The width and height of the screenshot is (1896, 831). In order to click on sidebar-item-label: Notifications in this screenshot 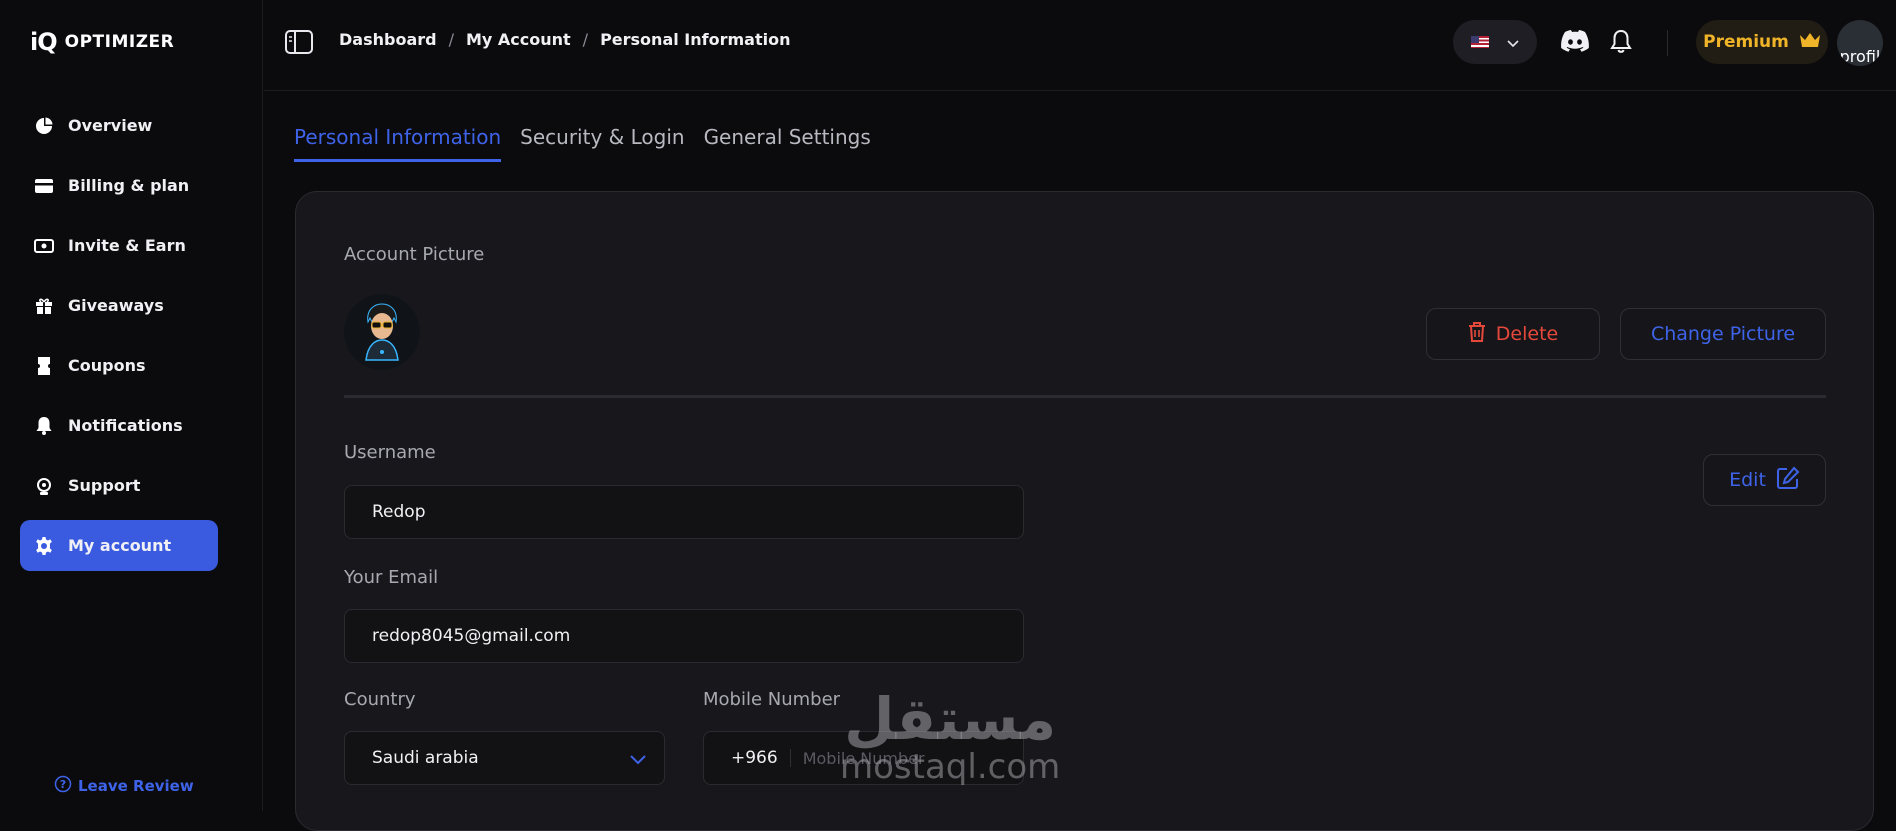, I will do `click(125, 425)`.